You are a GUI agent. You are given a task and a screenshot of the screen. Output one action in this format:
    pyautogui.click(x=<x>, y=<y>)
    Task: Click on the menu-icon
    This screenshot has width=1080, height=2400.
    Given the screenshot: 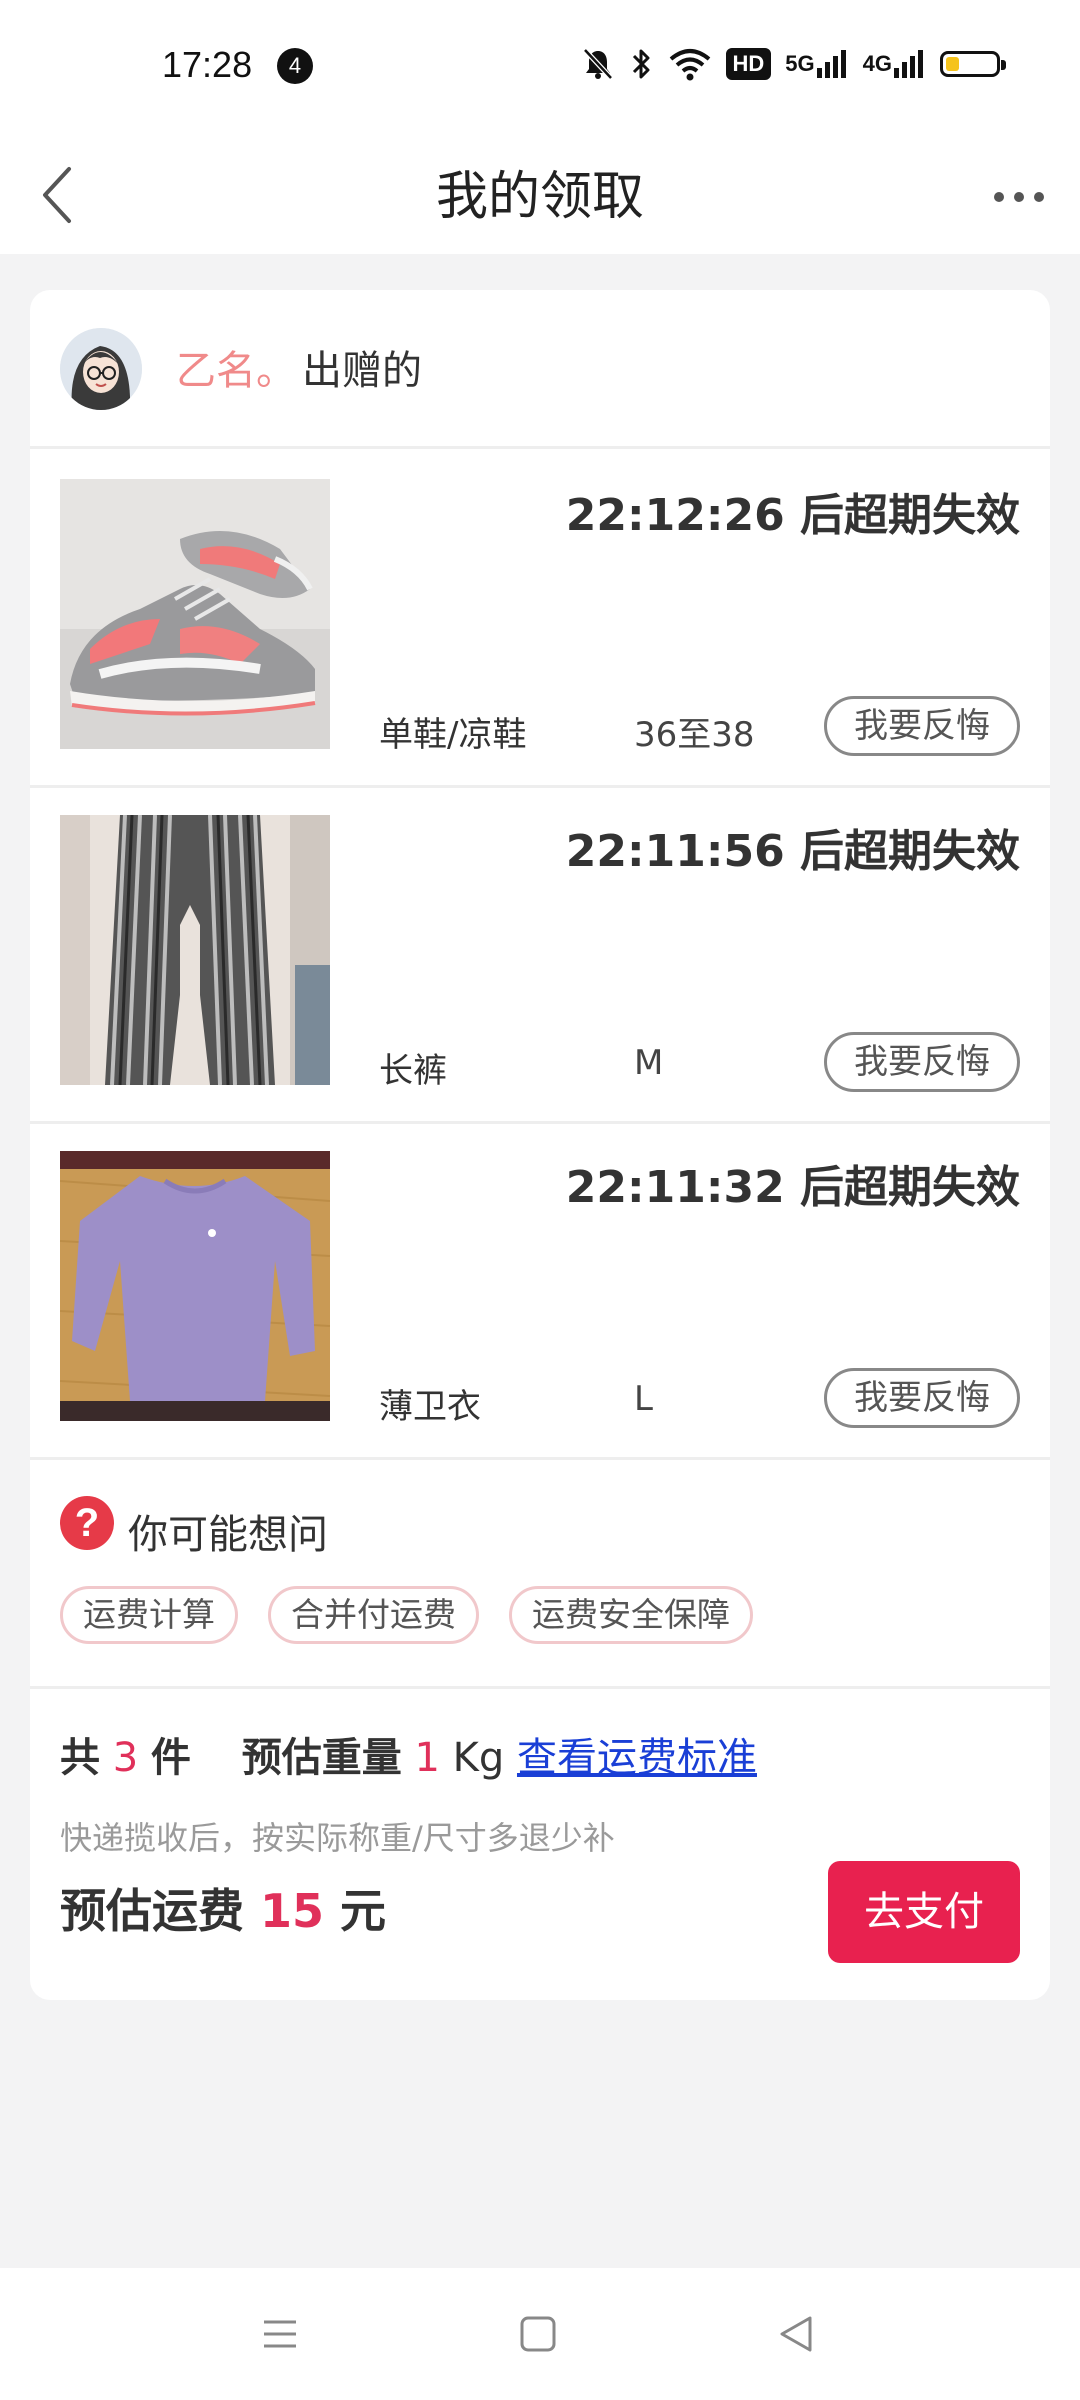 What is the action you would take?
    pyautogui.click(x=280, y=2334)
    